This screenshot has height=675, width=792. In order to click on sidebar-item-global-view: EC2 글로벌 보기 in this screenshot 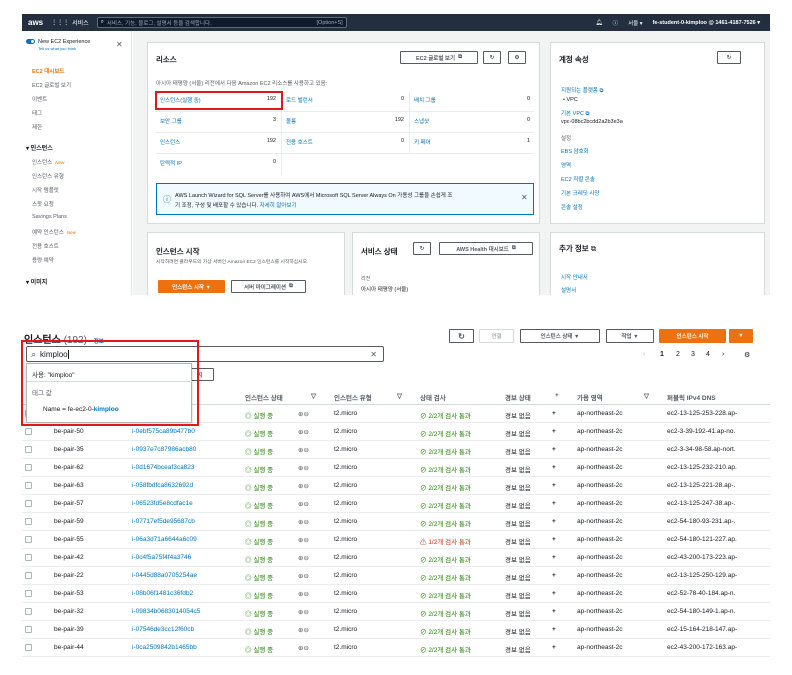, I will do `click(51, 85)`.